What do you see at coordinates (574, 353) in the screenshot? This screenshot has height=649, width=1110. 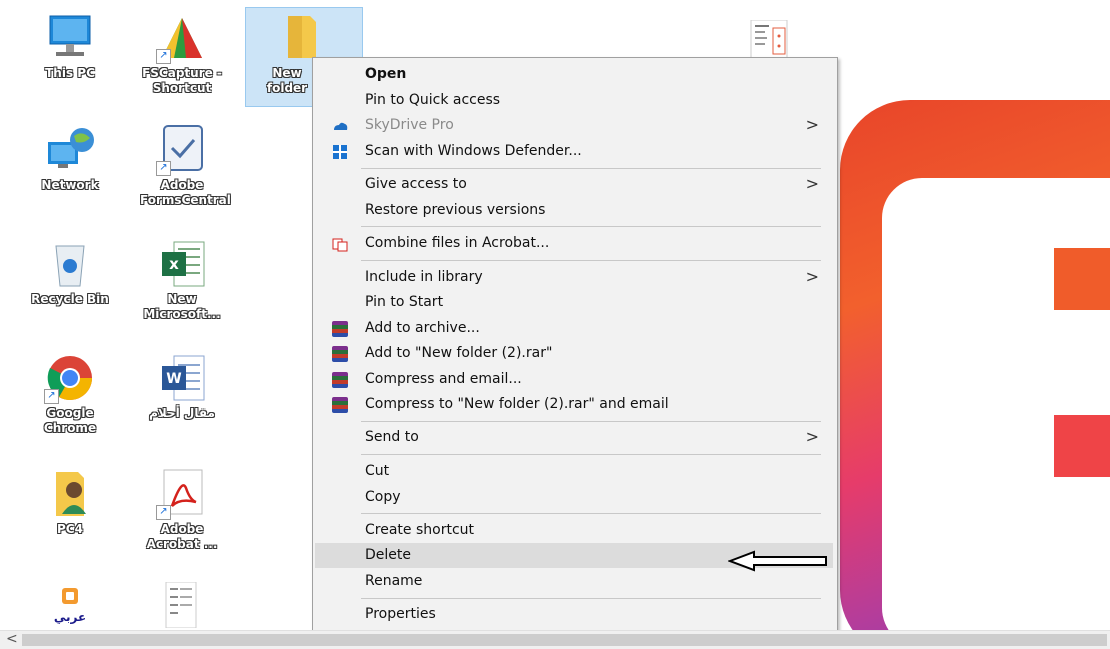 I see `menu-item-add-to-rar: Add to "New folder (2).rar"` at bounding box center [574, 353].